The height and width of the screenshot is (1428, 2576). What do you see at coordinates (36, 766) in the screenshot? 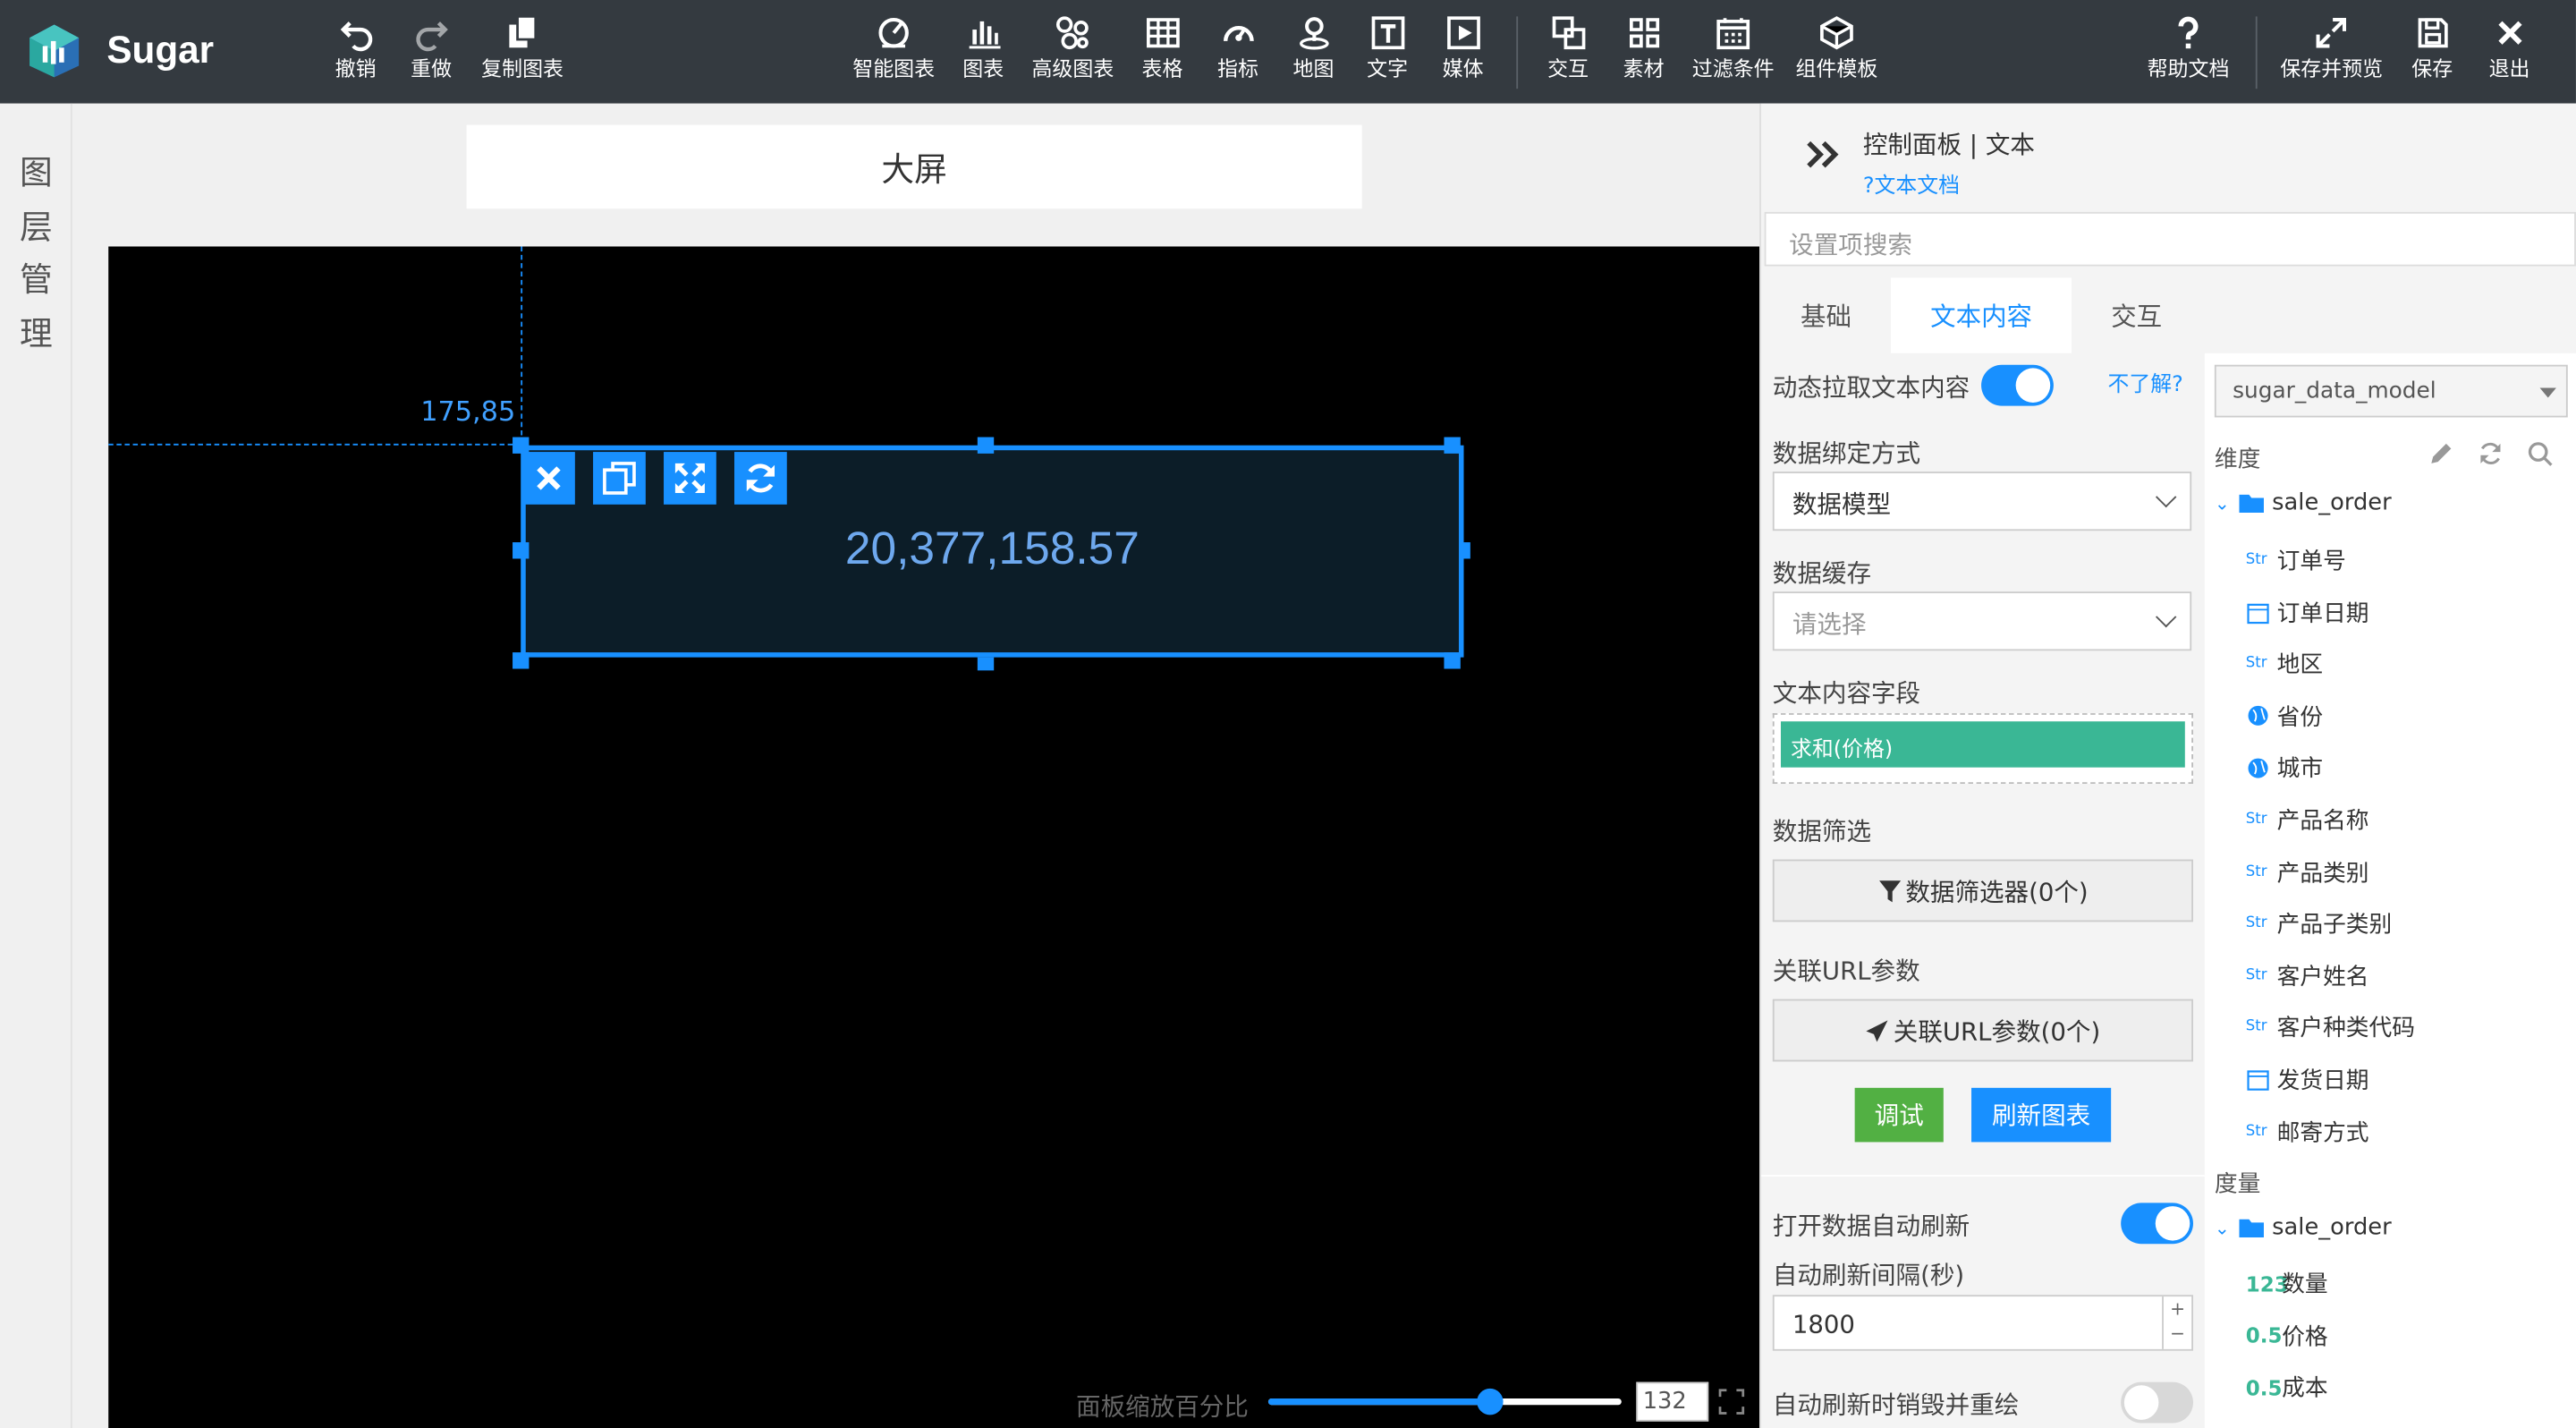
I see `layer-management-tab: 图 层 管 理` at bounding box center [36, 766].